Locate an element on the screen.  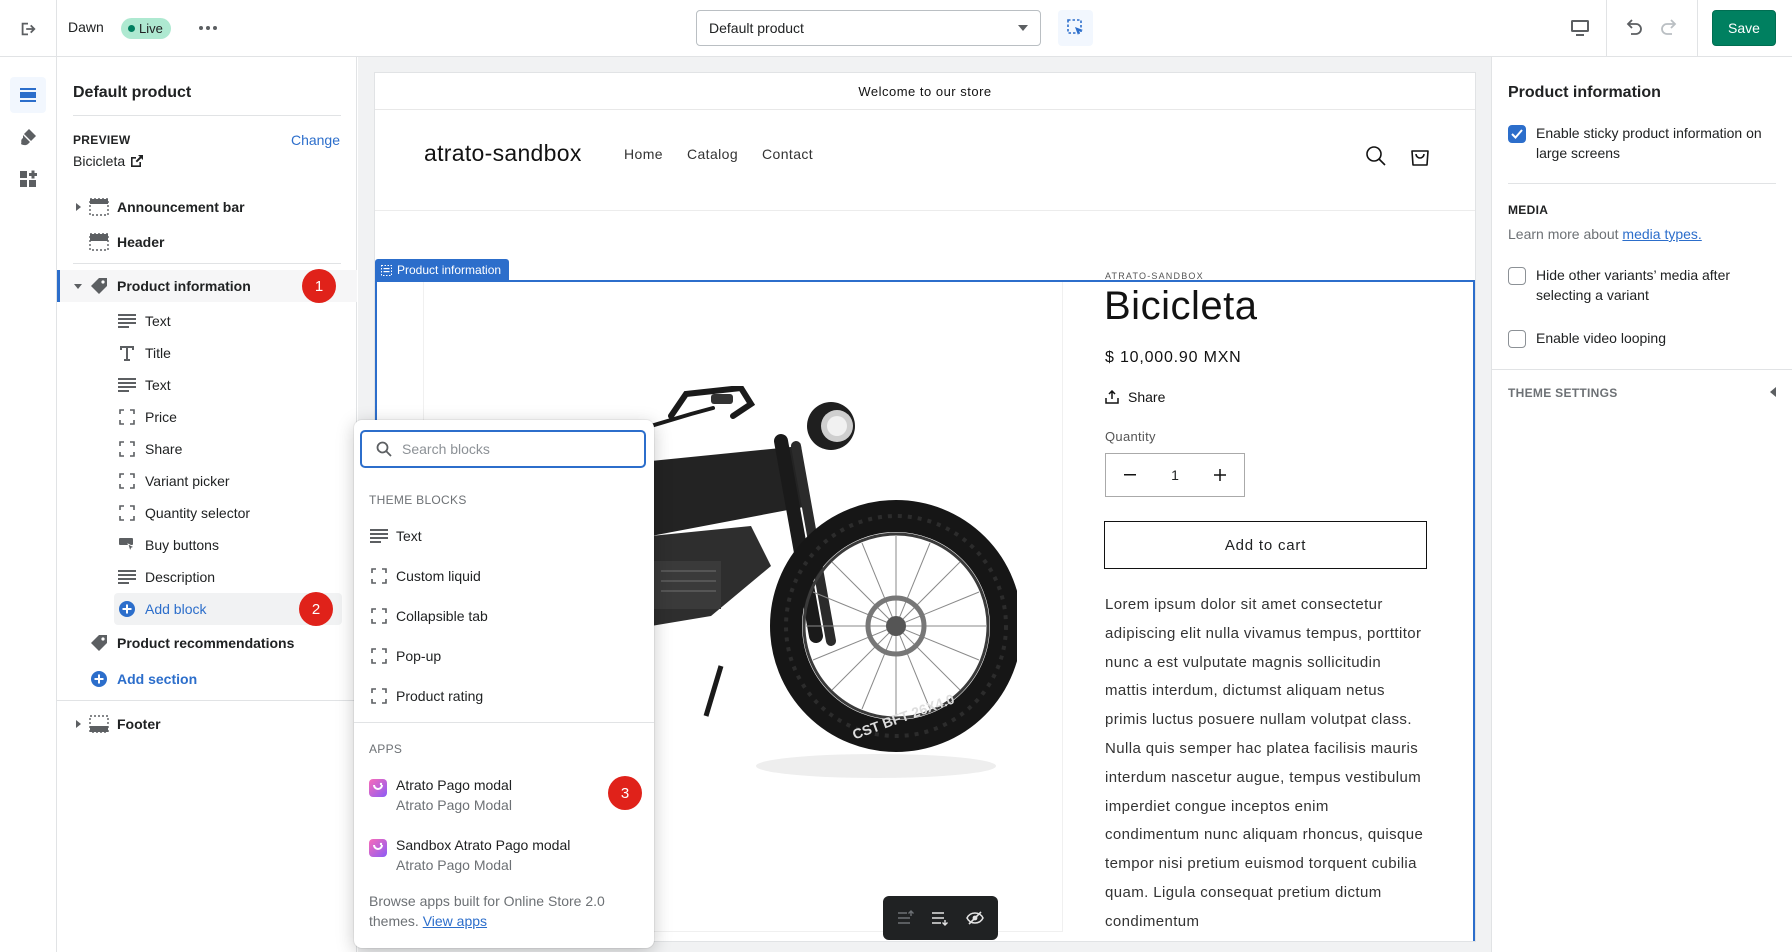
search-blocks-input: Search blocks is located at coordinates (446, 449).